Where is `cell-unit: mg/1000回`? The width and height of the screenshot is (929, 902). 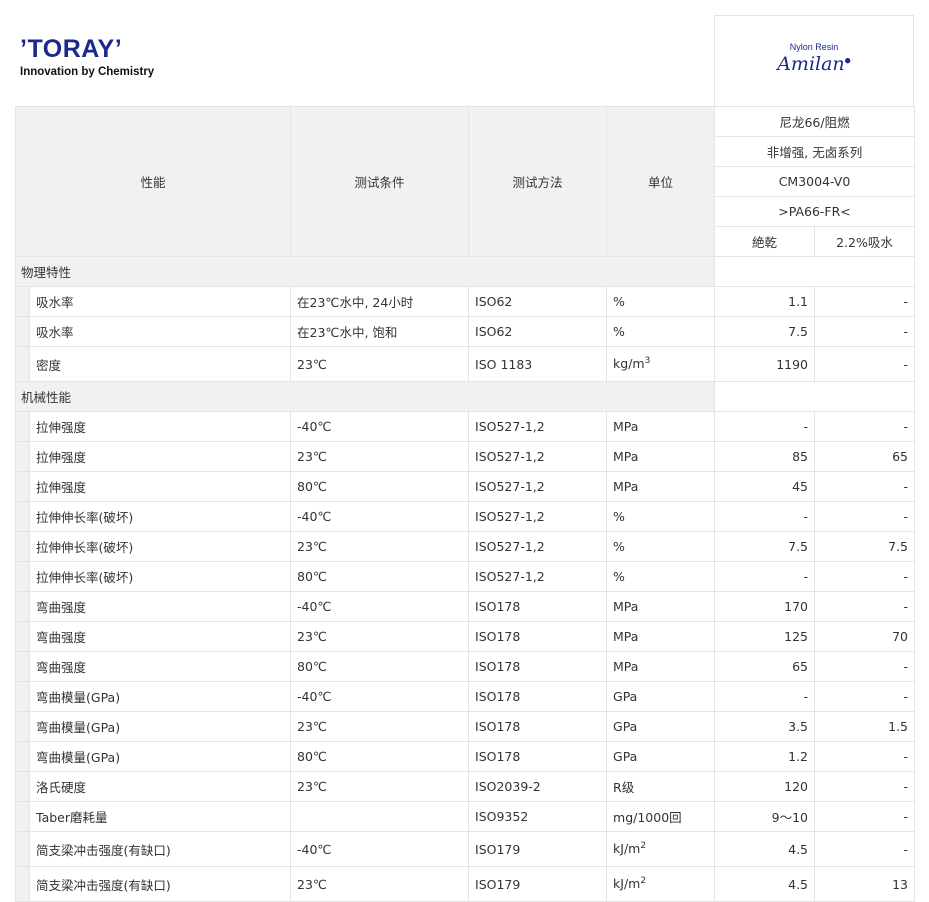
cell-unit: mg/1000回 is located at coordinates (661, 816).